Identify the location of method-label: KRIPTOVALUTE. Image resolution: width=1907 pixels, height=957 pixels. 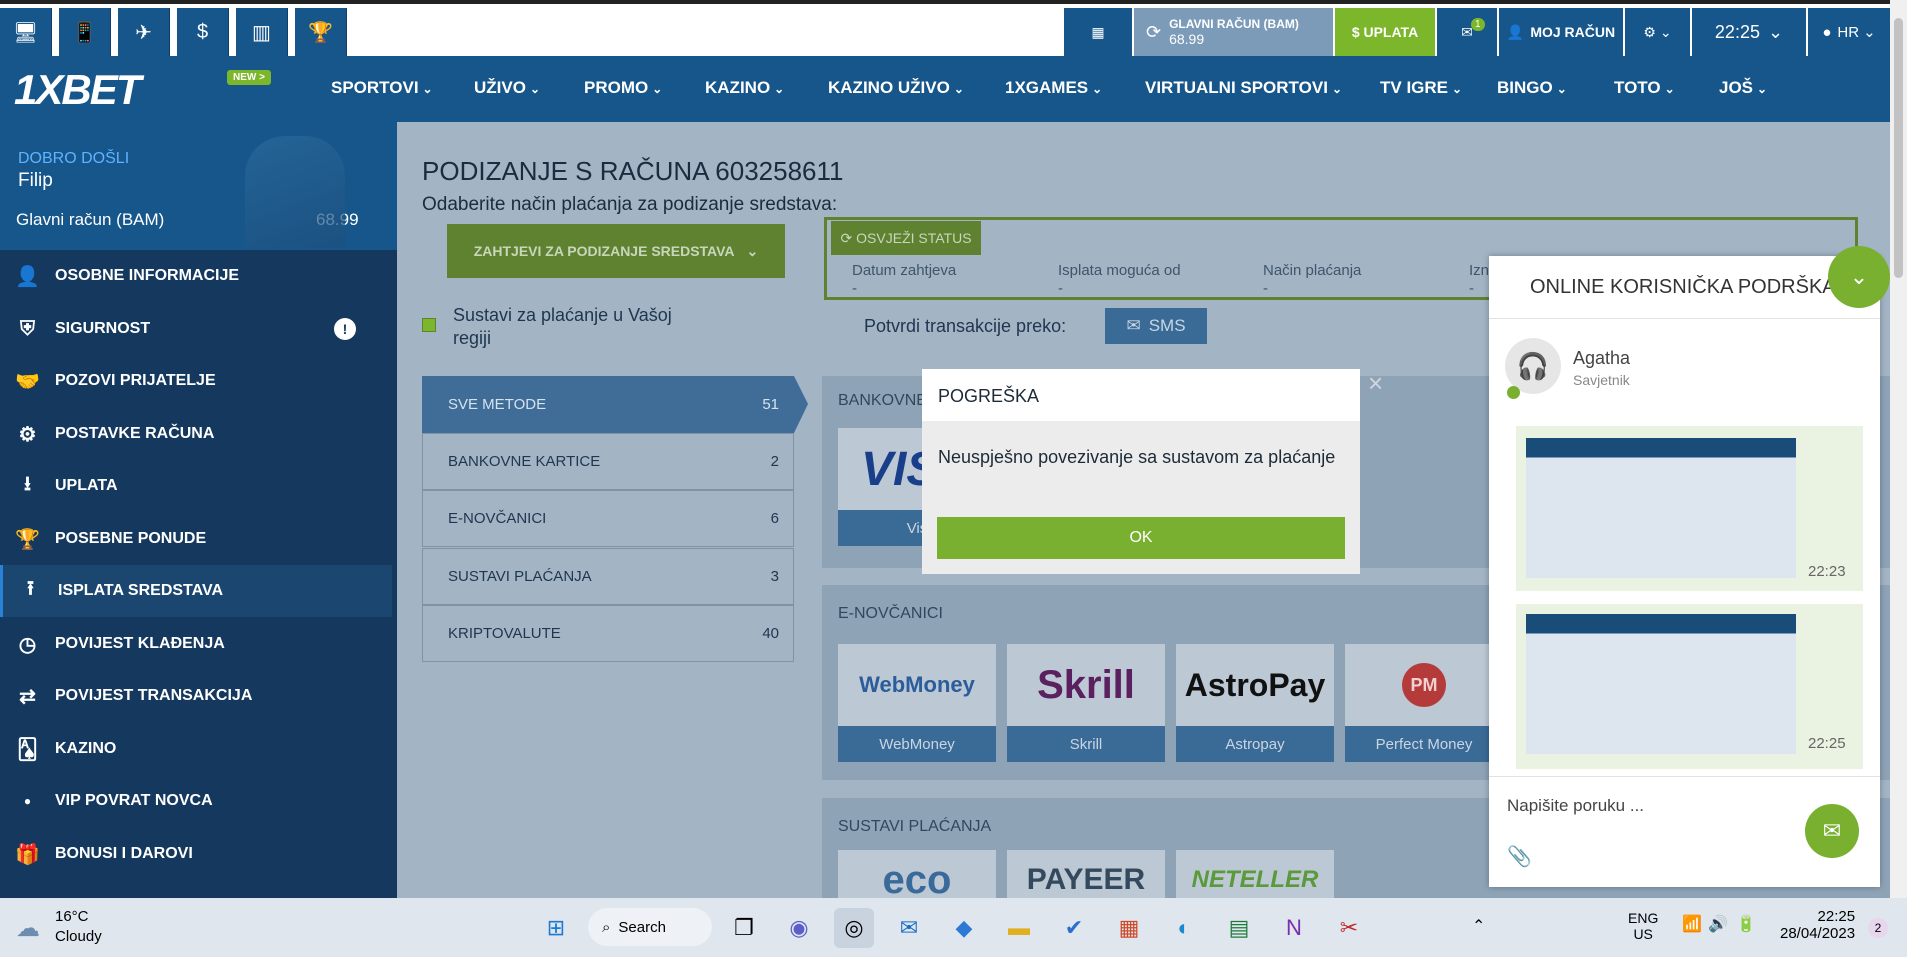
(504, 633).